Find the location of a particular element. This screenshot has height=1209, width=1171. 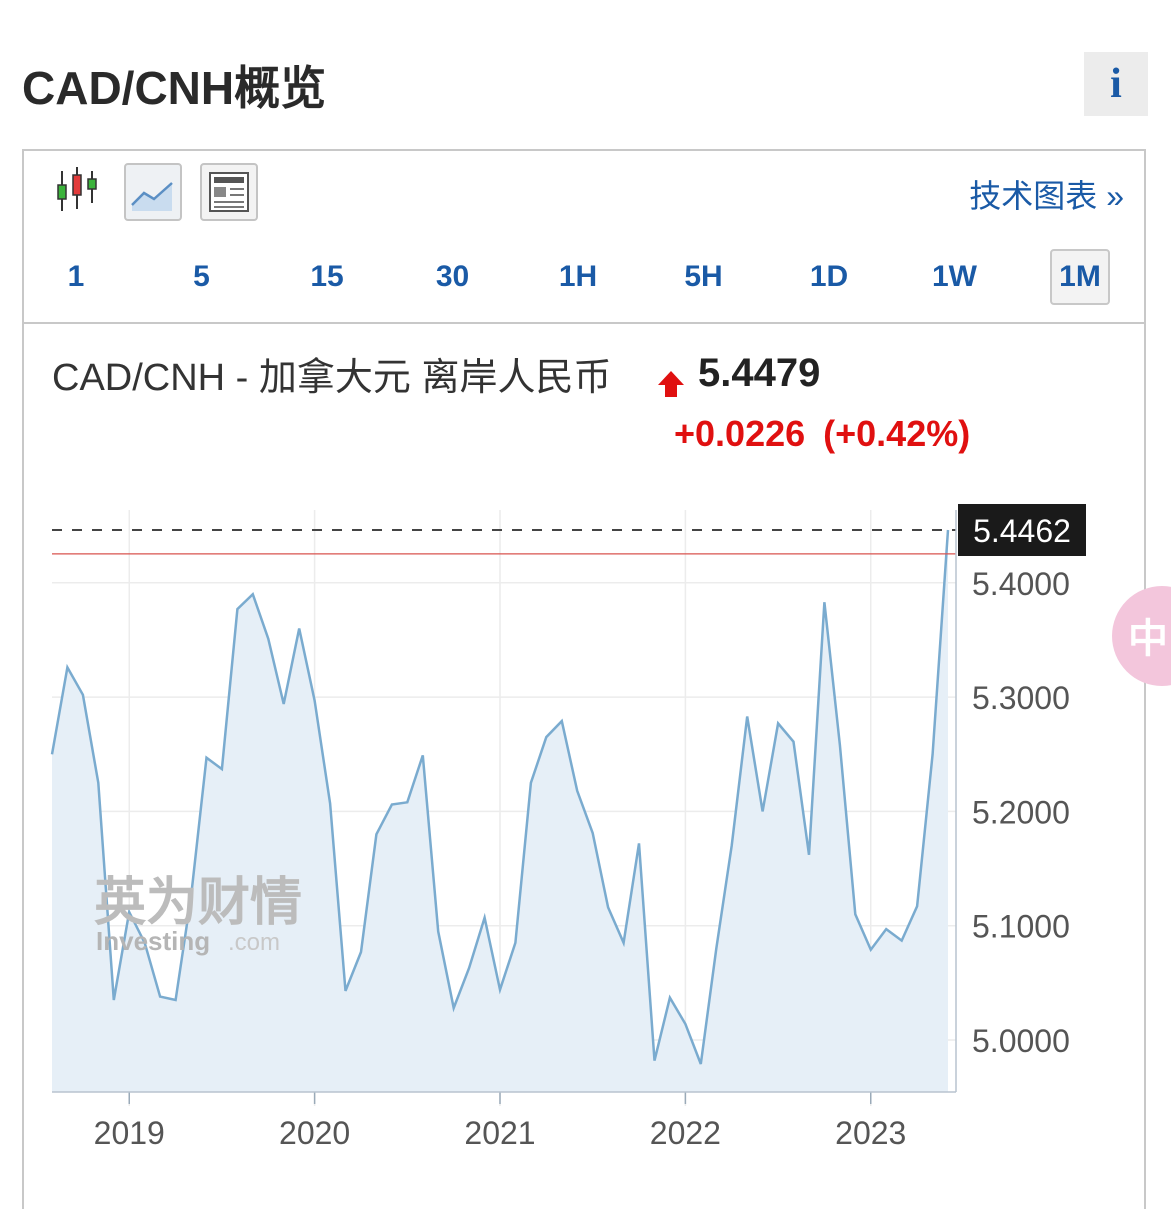

side-badge-text: 中 is located at coordinates (1148, 639).